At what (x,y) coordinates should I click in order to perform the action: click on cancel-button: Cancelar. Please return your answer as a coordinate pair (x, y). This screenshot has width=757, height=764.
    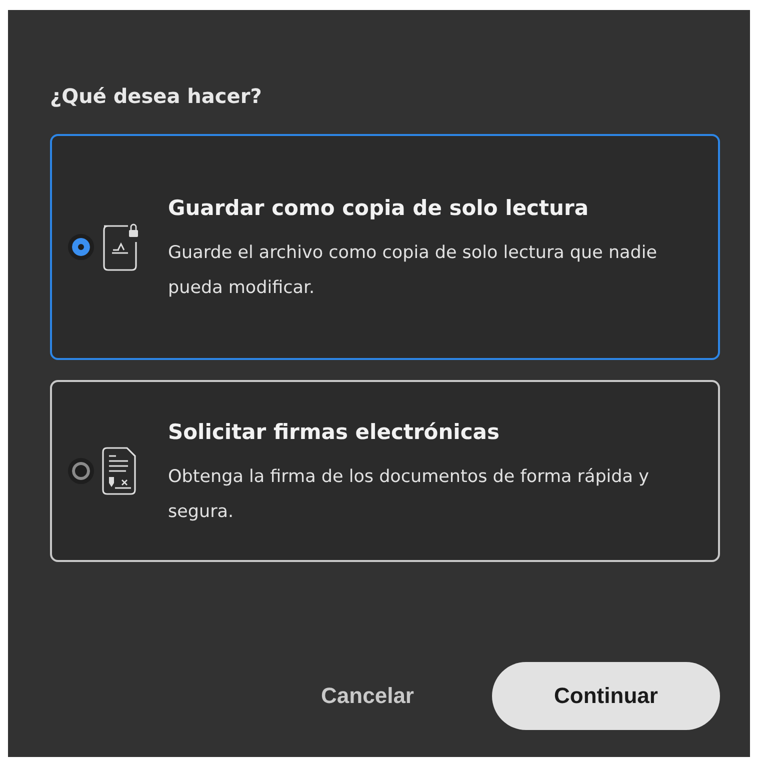
    Looking at the image, I should click on (367, 696).